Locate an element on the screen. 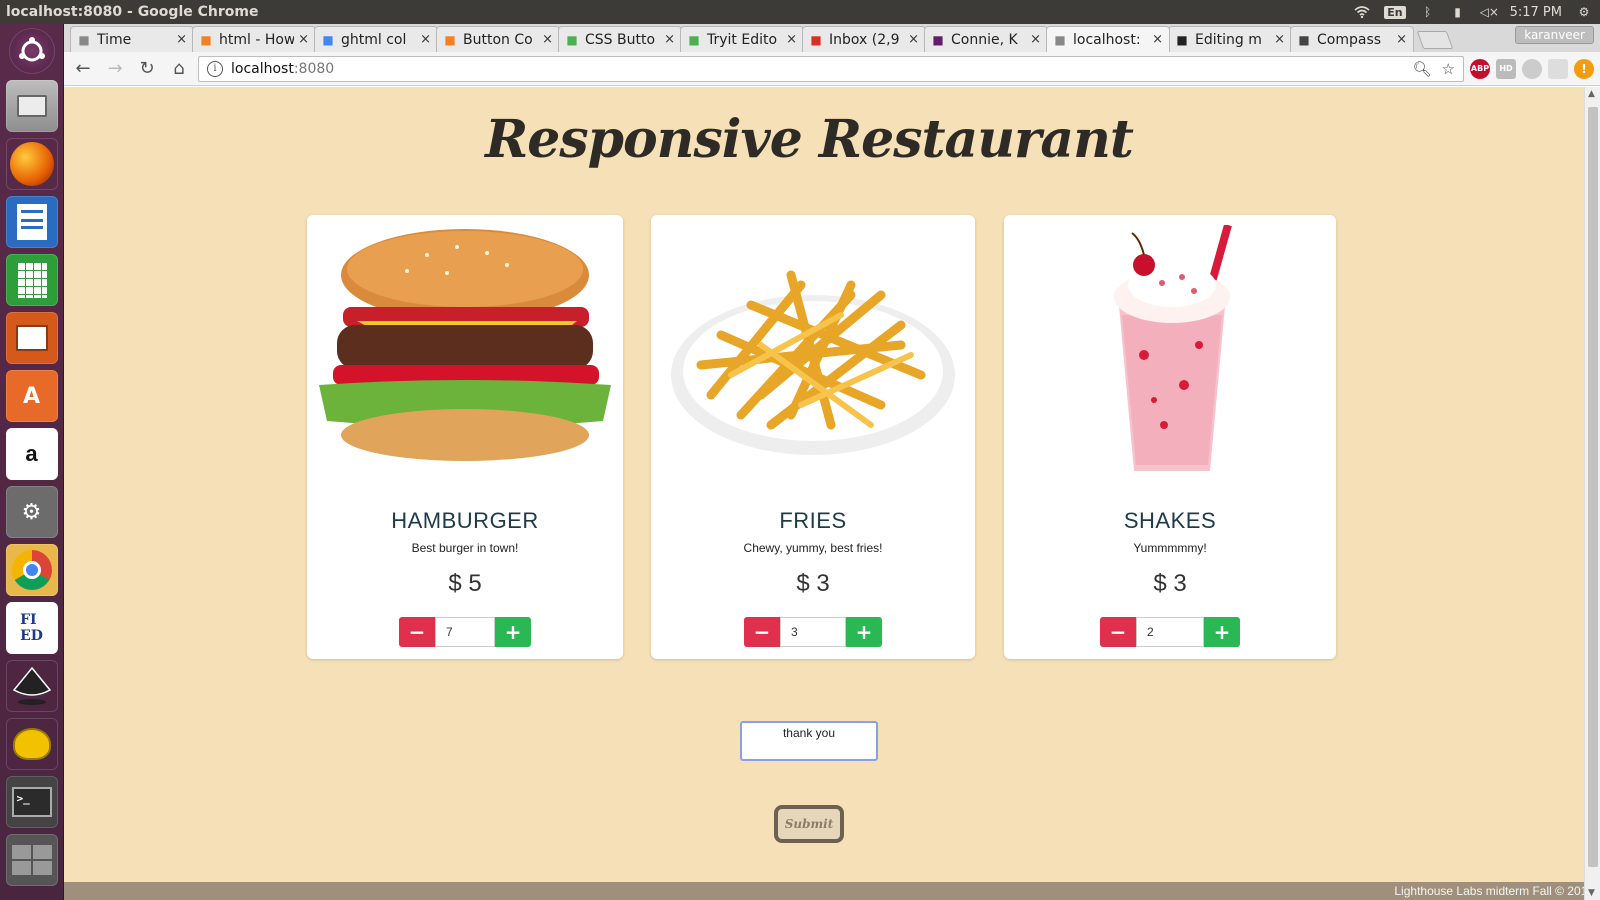 The height and width of the screenshot is (900, 1600). gmail-icon: ■ is located at coordinates (816, 39).